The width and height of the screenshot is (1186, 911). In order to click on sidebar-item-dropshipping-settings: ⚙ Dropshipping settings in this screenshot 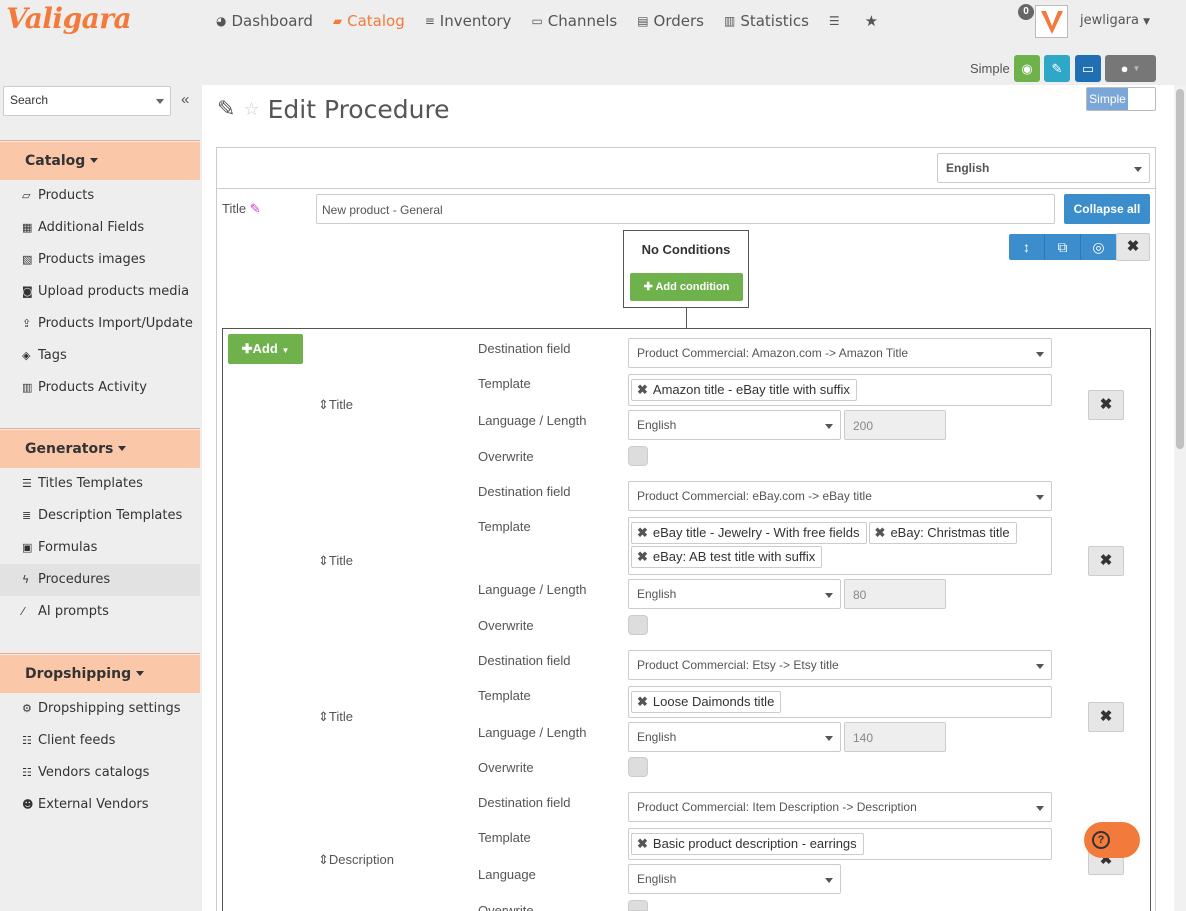, I will do `click(100, 709)`.